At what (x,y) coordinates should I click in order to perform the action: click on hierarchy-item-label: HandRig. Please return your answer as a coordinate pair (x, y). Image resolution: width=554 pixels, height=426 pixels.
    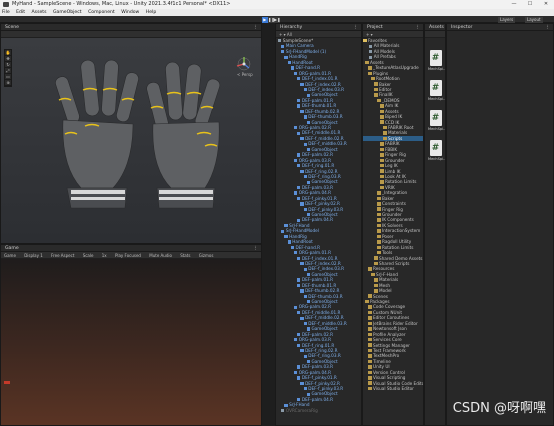
    Looking at the image, I should click on (298, 236).